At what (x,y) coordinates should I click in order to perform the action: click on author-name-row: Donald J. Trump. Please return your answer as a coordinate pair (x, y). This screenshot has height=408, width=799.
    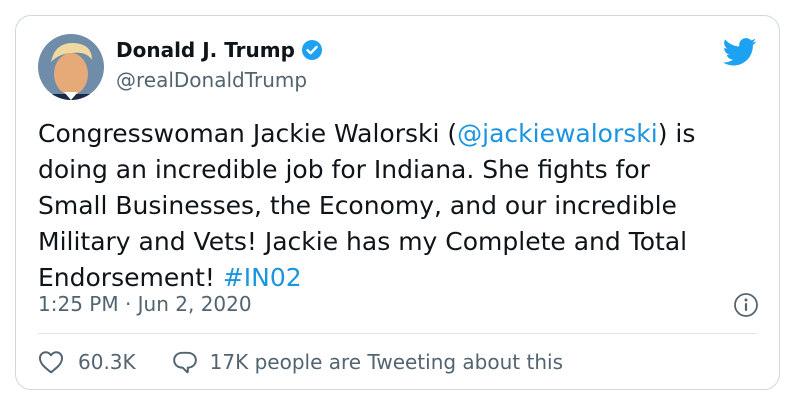
    Looking at the image, I should click on (219, 50).